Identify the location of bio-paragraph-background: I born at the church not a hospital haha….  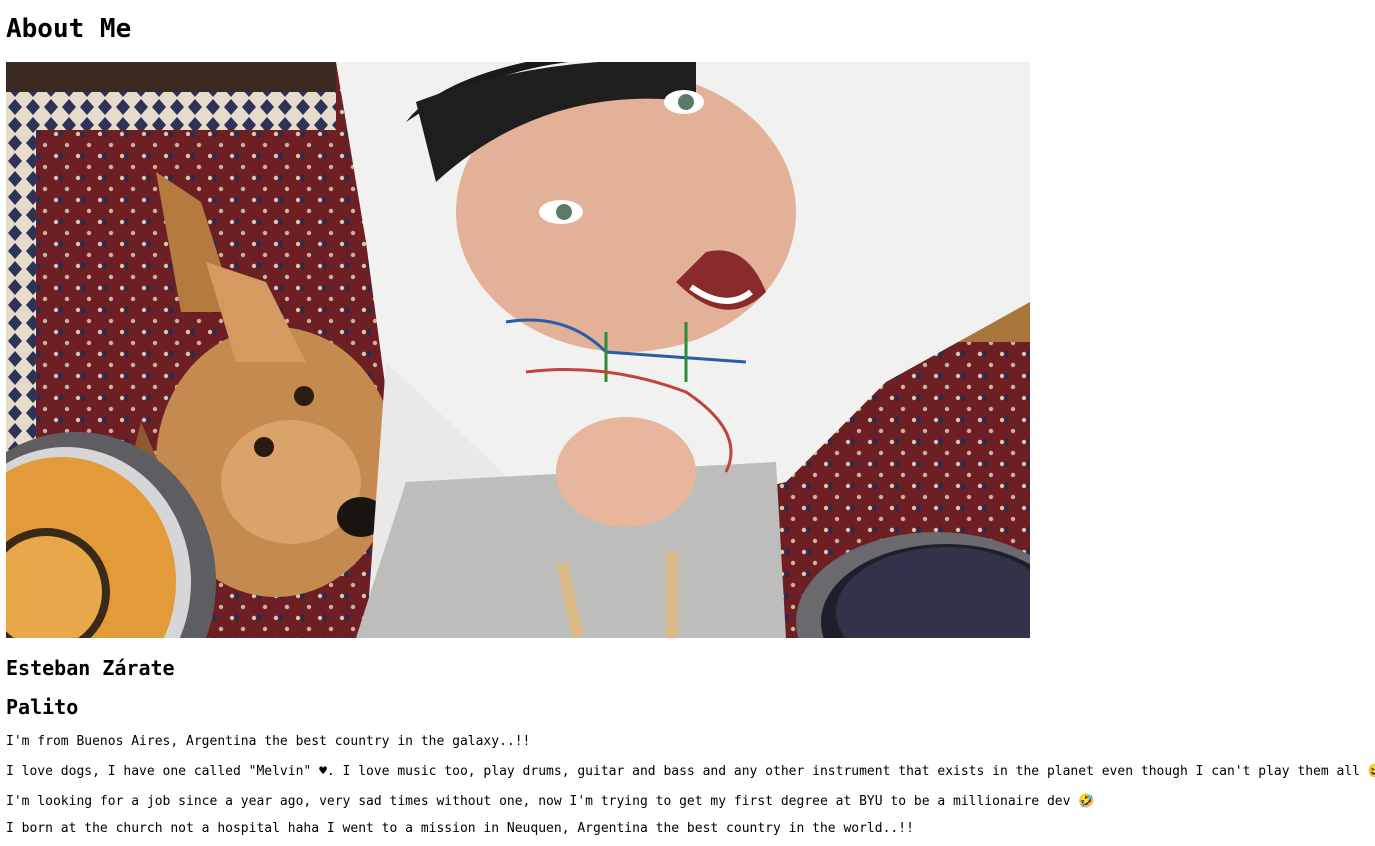
(460, 828).